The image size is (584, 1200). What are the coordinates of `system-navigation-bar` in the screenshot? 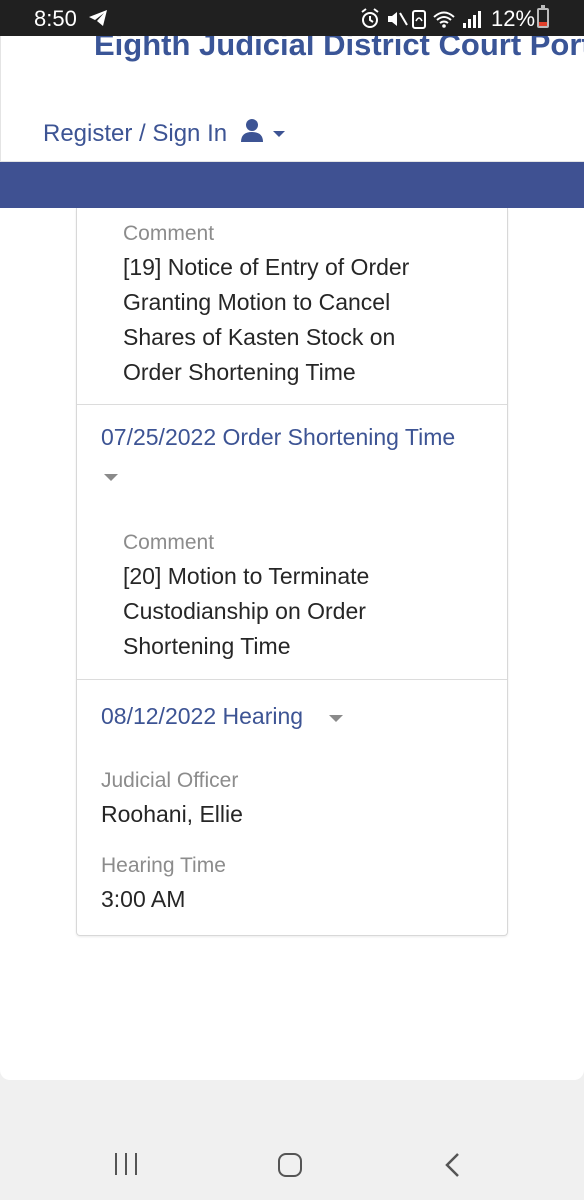 It's located at (292, 1140).